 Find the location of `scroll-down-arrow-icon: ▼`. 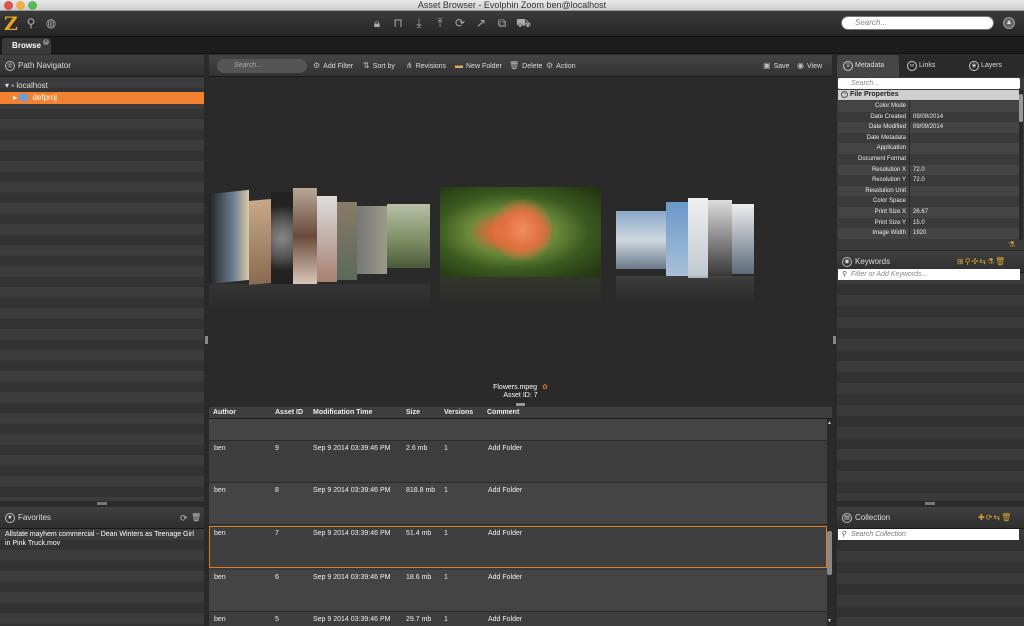

scroll-down-arrow-icon: ▼ is located at coordinates (829, 621).